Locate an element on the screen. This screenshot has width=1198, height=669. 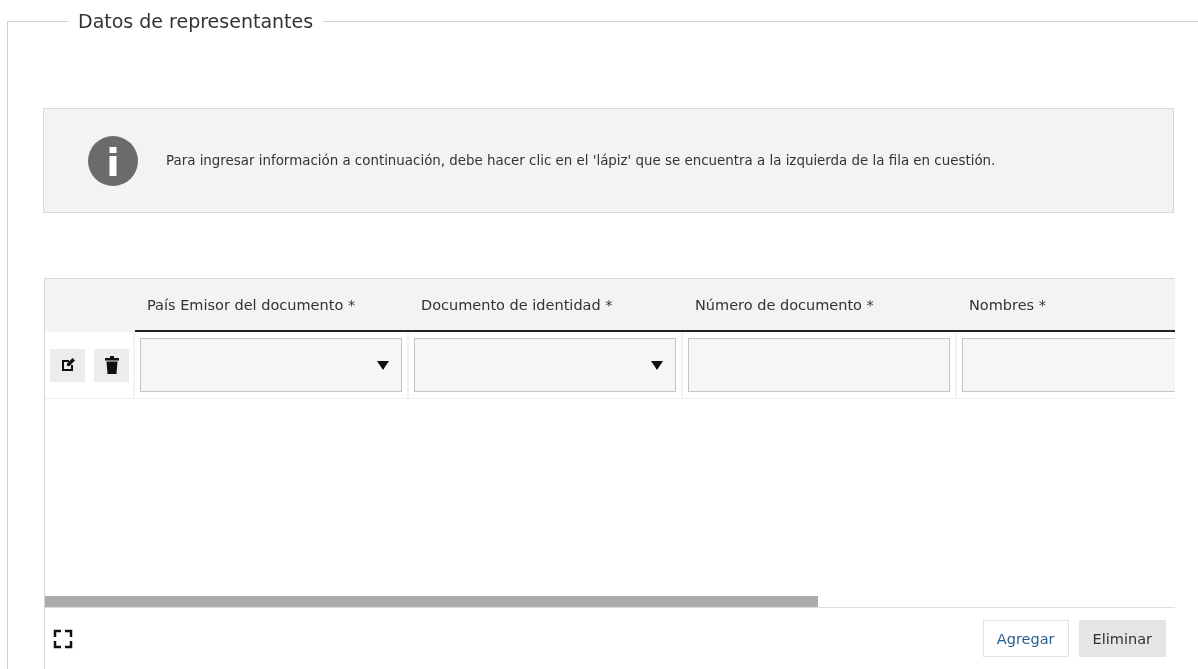
fullscreen-icon is located at coordinates (63, 638).